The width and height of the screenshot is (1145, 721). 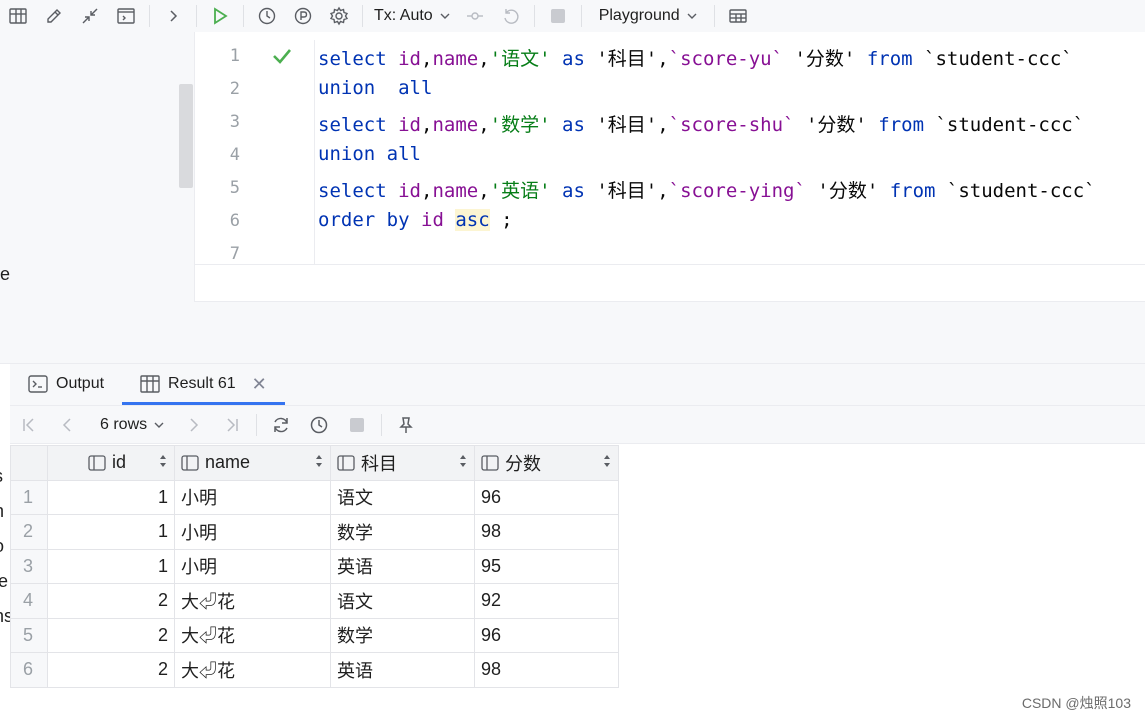 I want to click on tab-result: Result 61 ✕, so click(x=203, y=384).